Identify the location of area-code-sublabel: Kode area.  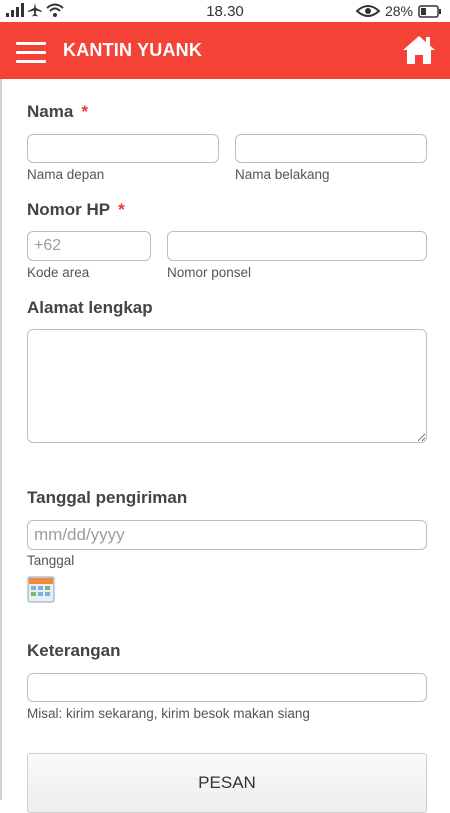
(58, 272).